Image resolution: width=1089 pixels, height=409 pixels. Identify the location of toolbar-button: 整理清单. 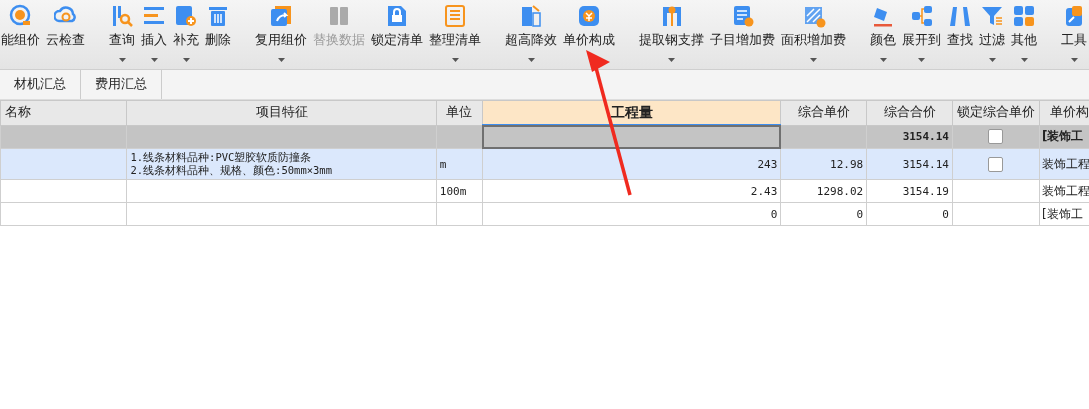
(455, 35).